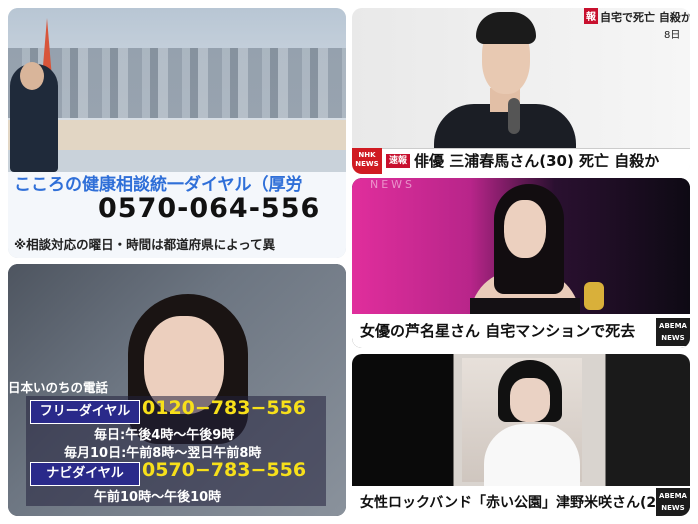  Describe the element at coordinates (367, 161) in the screenshot. I see `nhk-news-logo: NHK NEWS` at that location.